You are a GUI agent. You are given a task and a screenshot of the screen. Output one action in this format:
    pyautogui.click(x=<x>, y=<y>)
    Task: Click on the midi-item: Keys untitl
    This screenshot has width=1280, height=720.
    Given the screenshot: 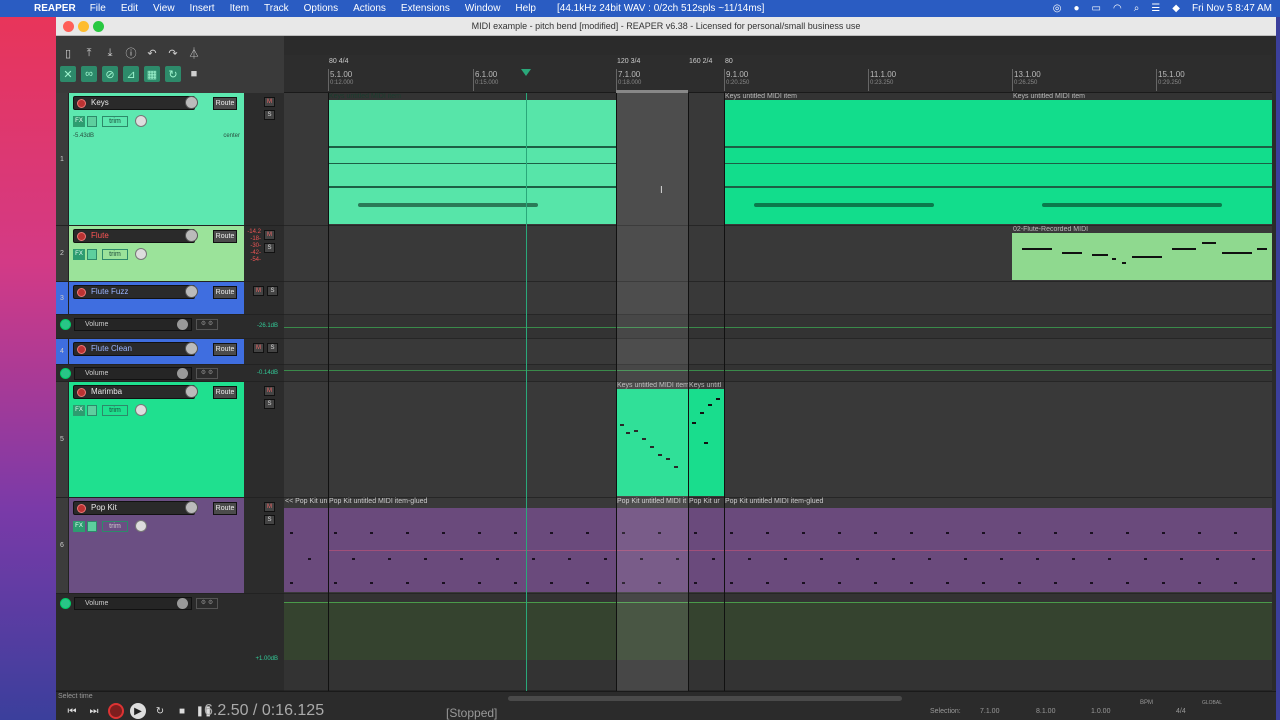 What is the action you would take?
    pyautogui.click(x=706, y=439)
    